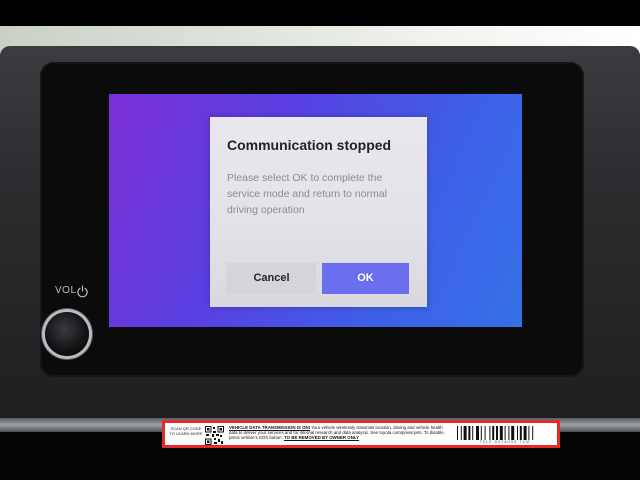 The width and height of the screenshot is (640, 480). I want to click on barcode-icon, so click(495, 433).